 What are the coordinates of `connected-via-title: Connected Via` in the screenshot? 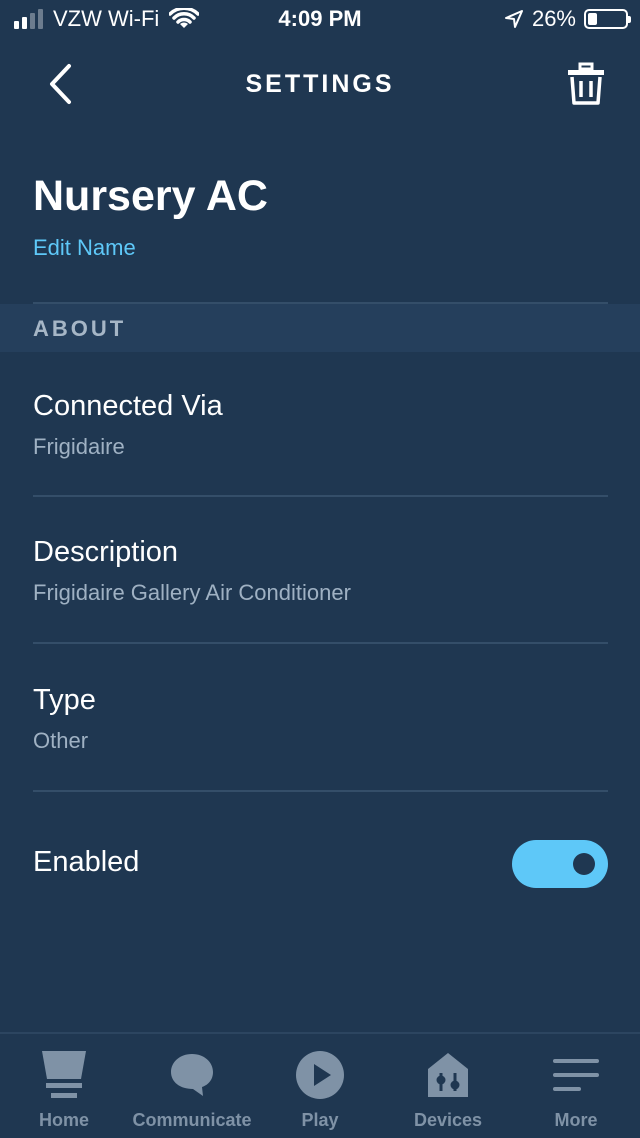 It's located at (128, 406).